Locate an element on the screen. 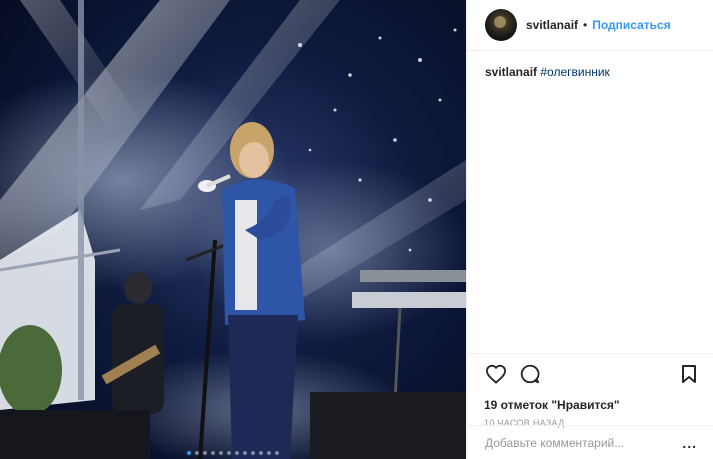 This screenshot has height=459, width=713. avatar is located at coordinates (501, 25).